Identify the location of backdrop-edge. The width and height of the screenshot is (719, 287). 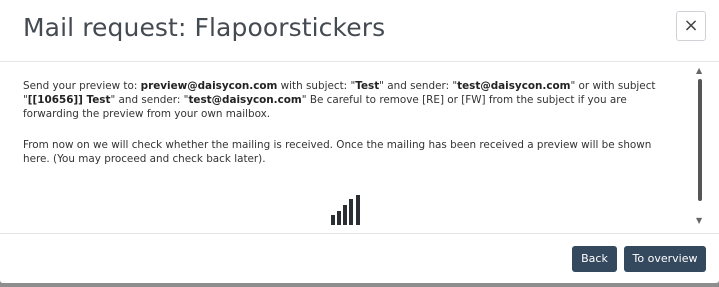
(359, 285).